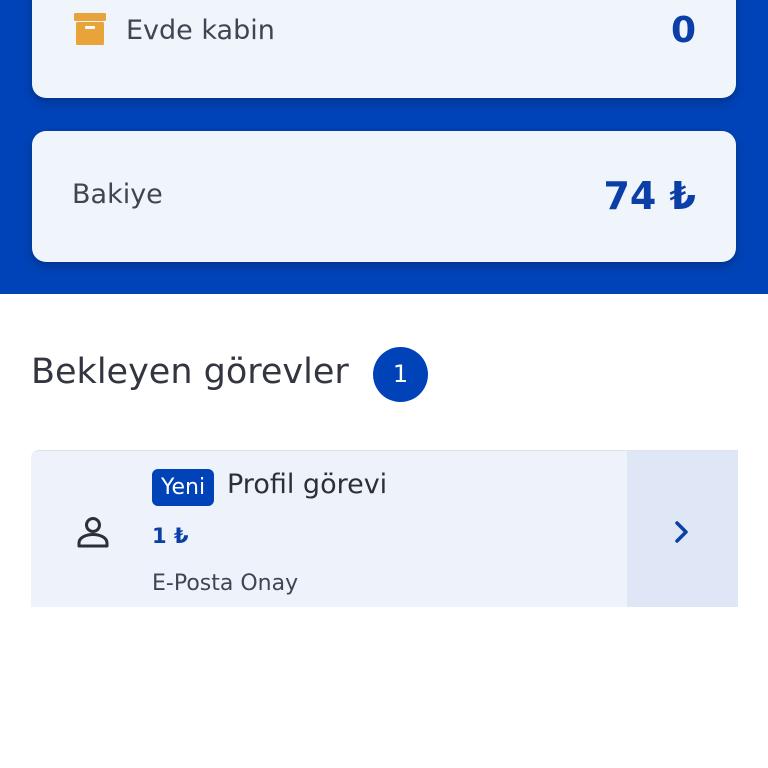 The image size is (768, 768). Describe the element at coordinates (93, 532) in the screenshot. I see `person-icon` at that location.